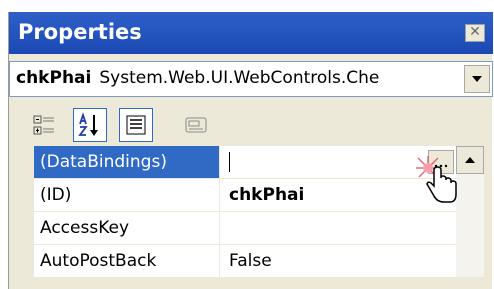  I want to click on events-button, so click(196, 125).